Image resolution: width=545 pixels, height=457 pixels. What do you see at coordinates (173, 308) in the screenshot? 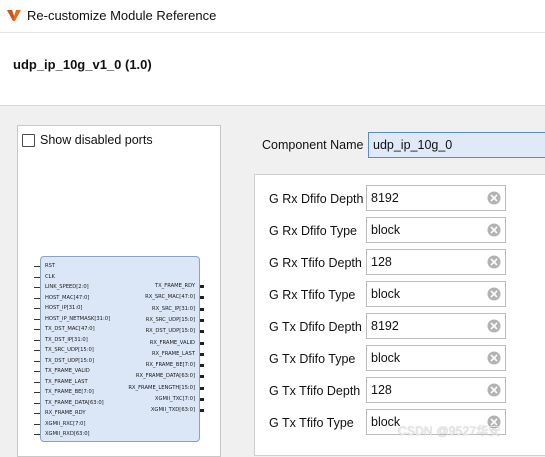
I see `output-port-label: RX_SRC_IP[31:0]` at bounding box center [173, 308].